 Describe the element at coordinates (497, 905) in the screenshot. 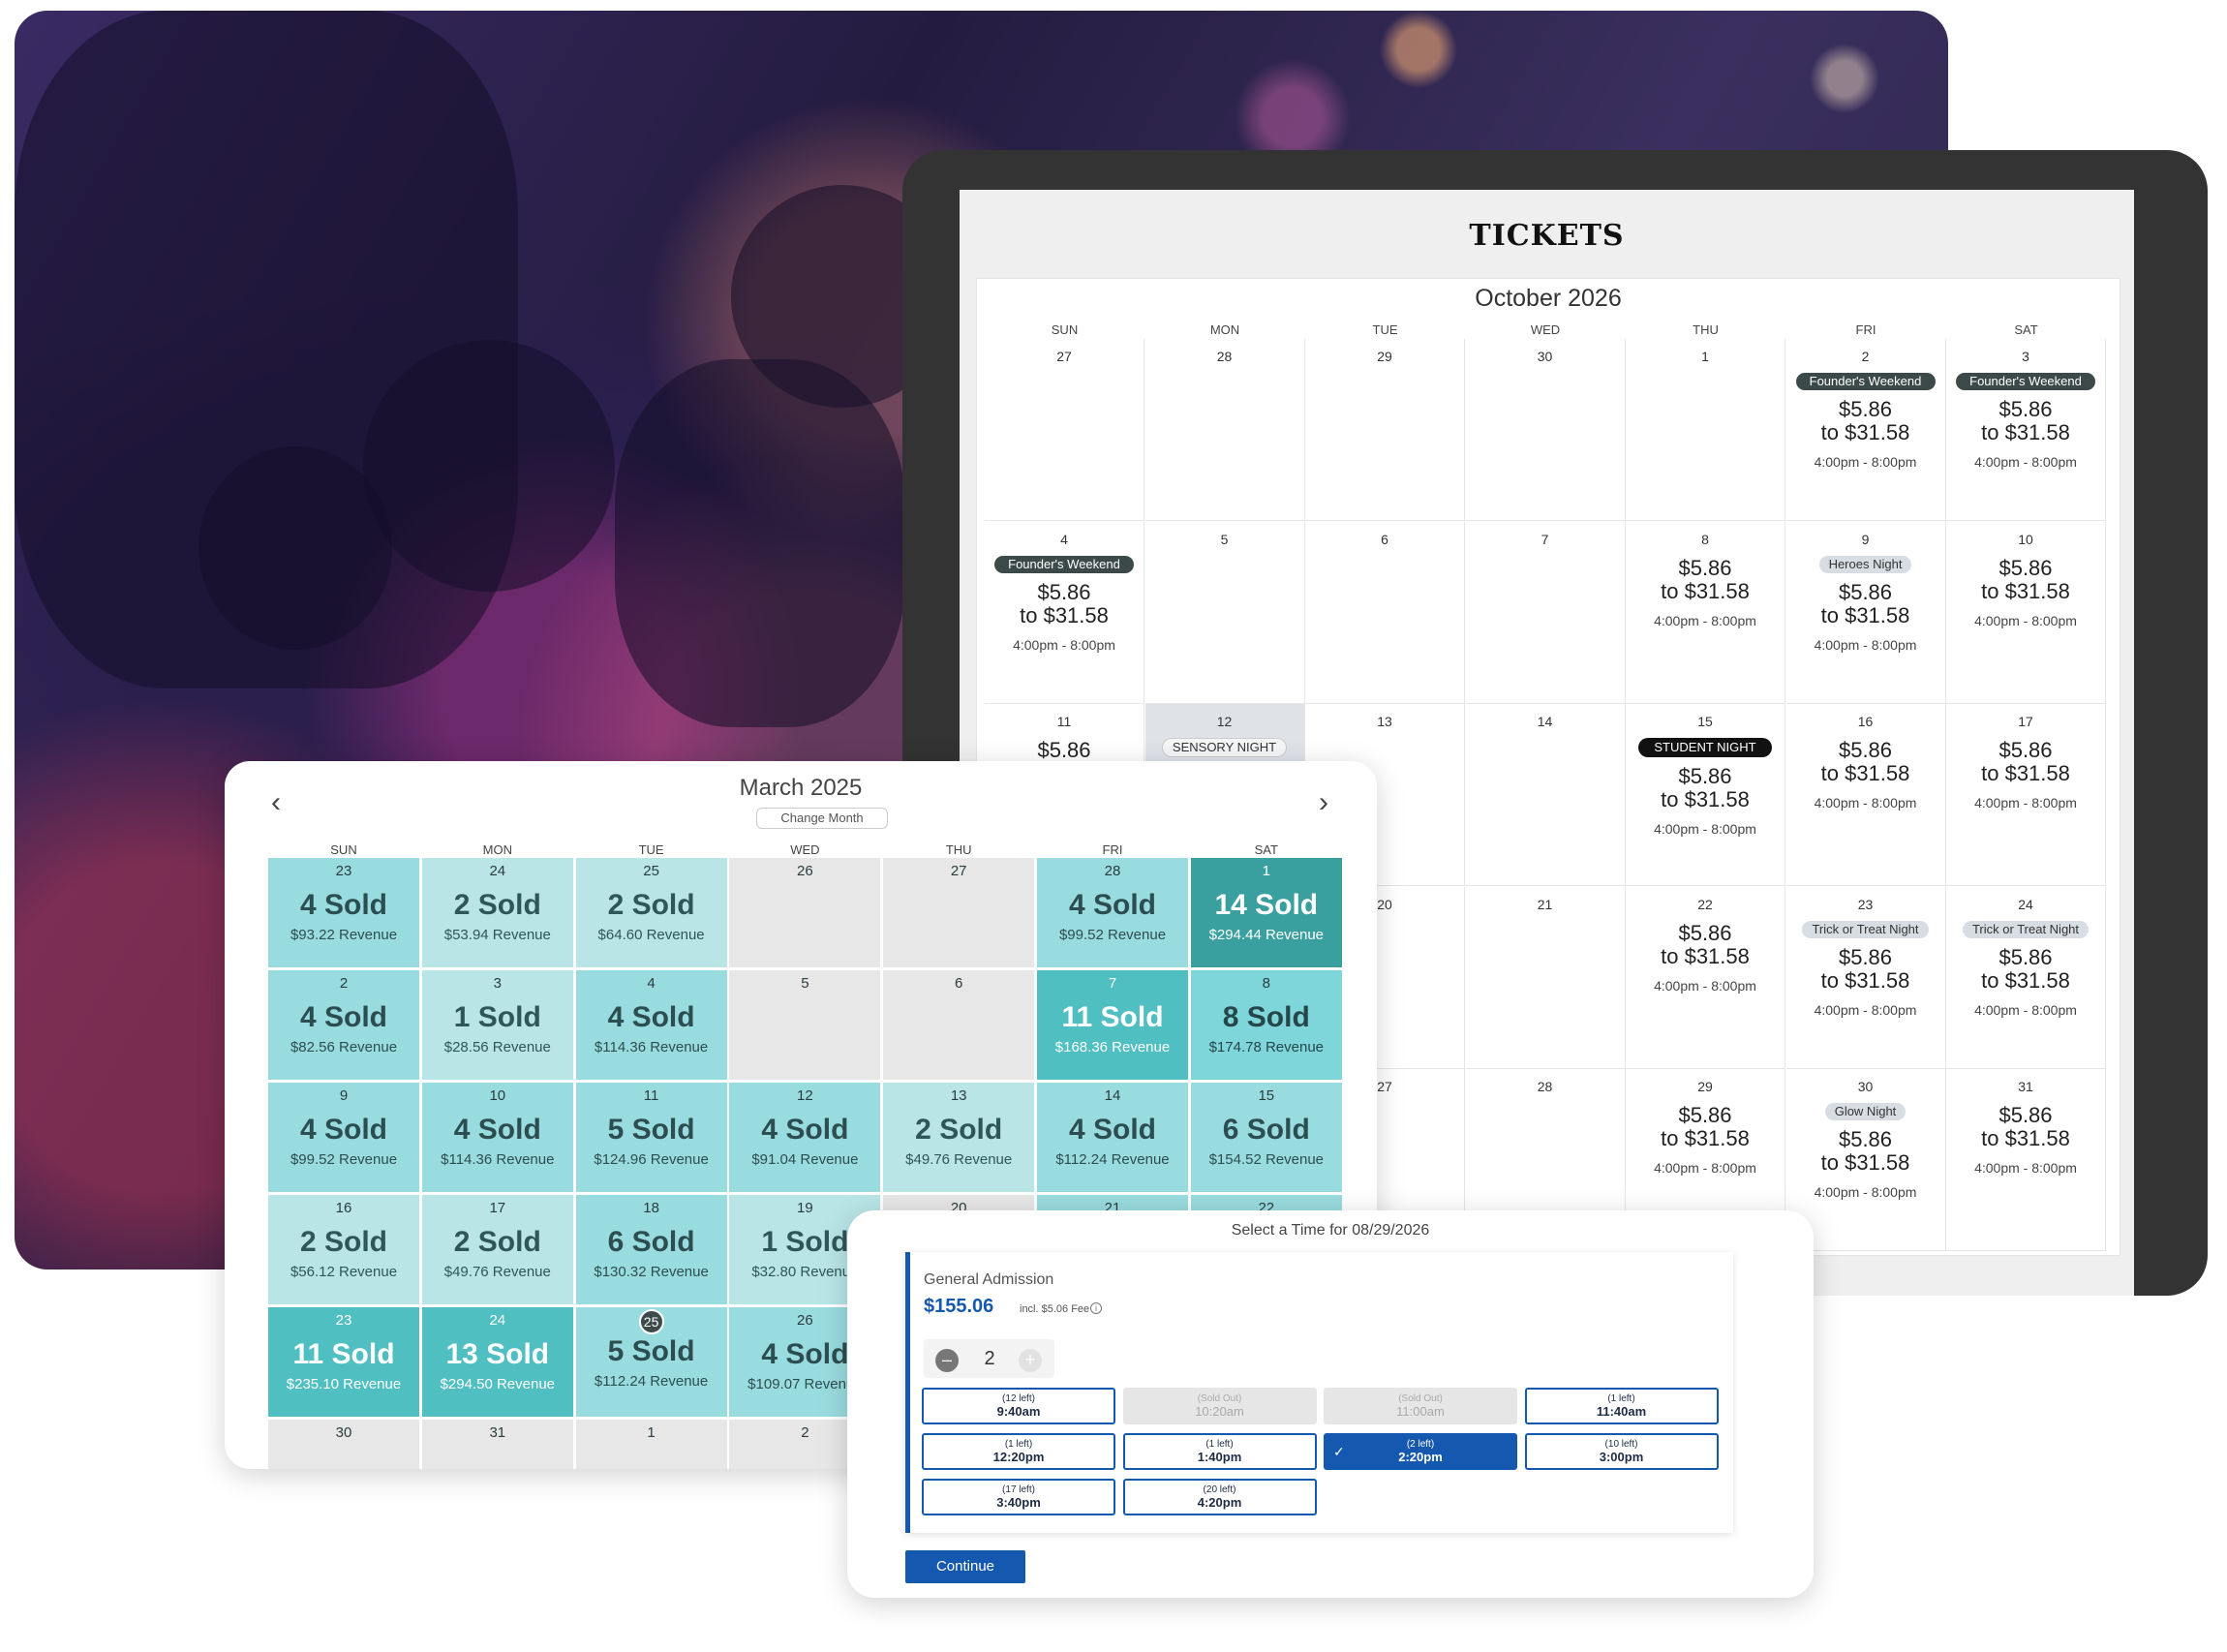

I see `sold-count: 2 Sold` at that location.